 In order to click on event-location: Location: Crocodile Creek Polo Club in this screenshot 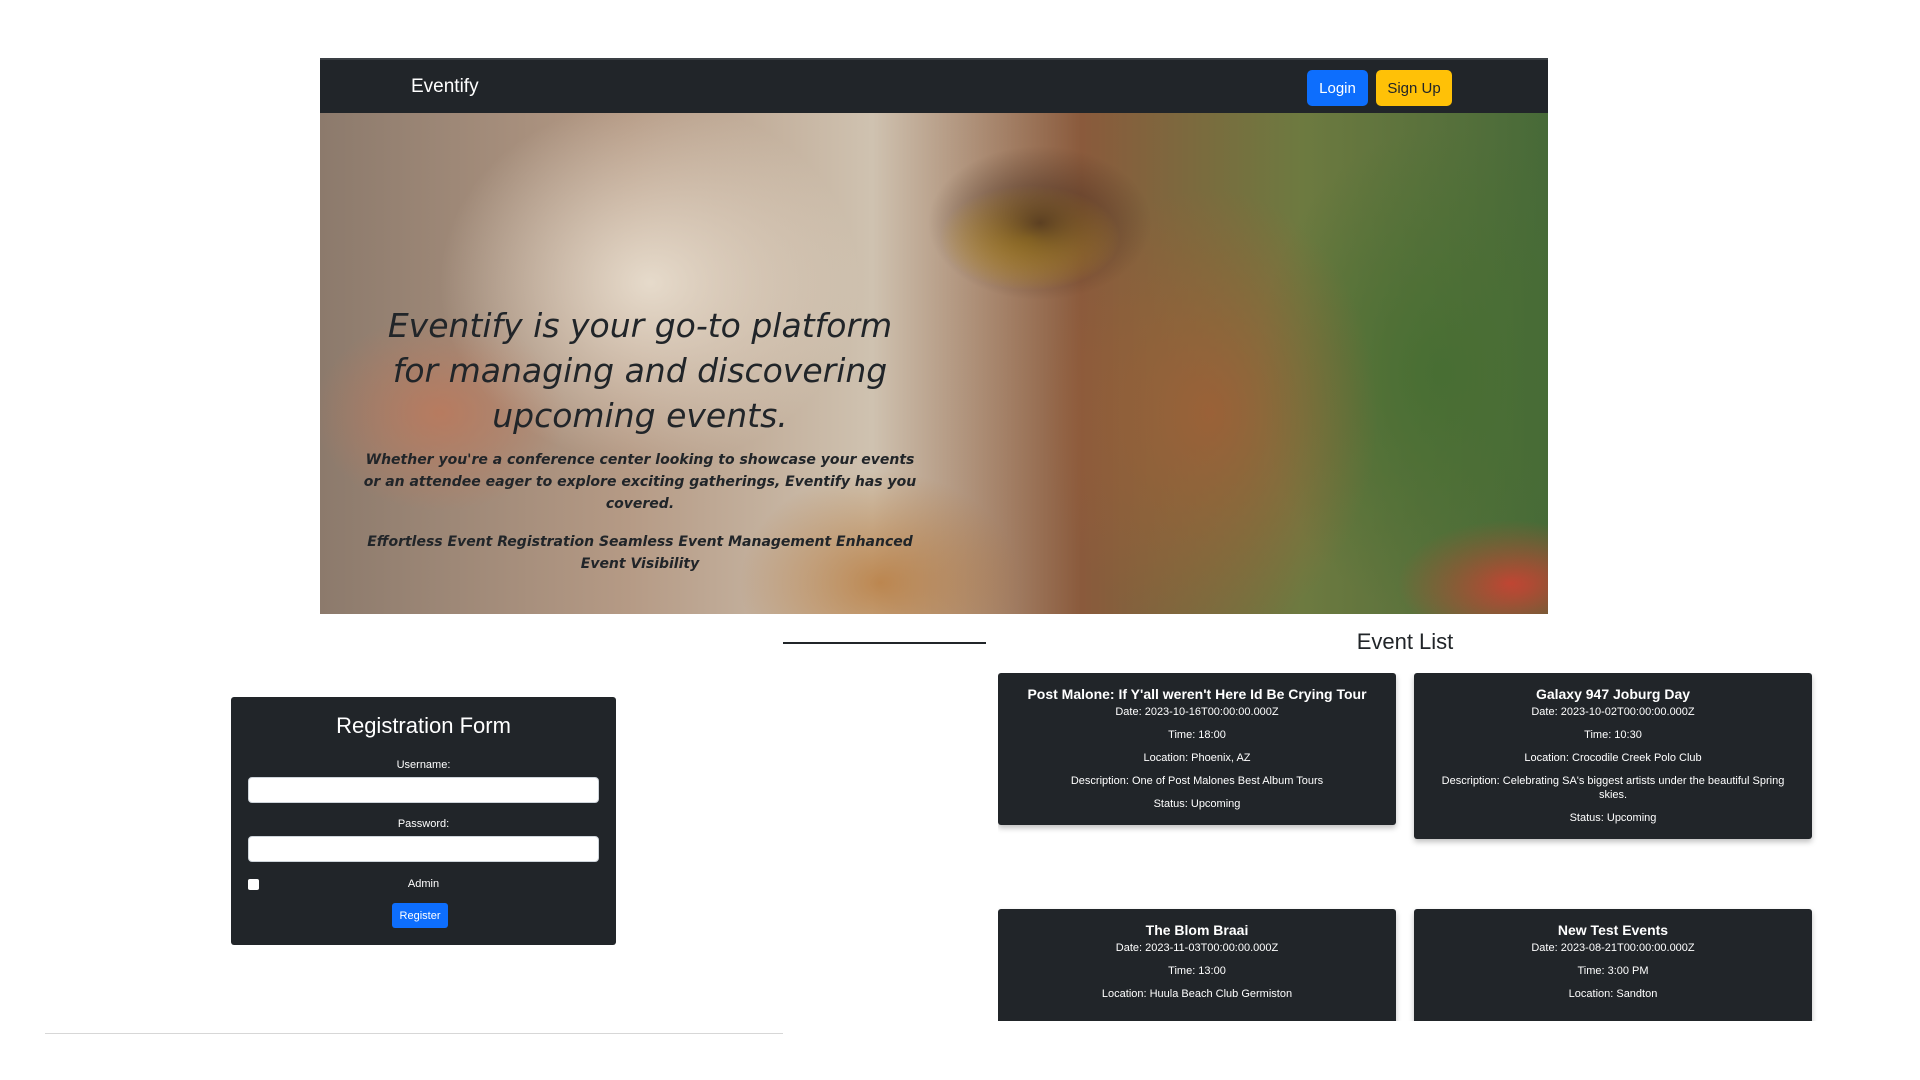, I will do `click(1613, 758)`.